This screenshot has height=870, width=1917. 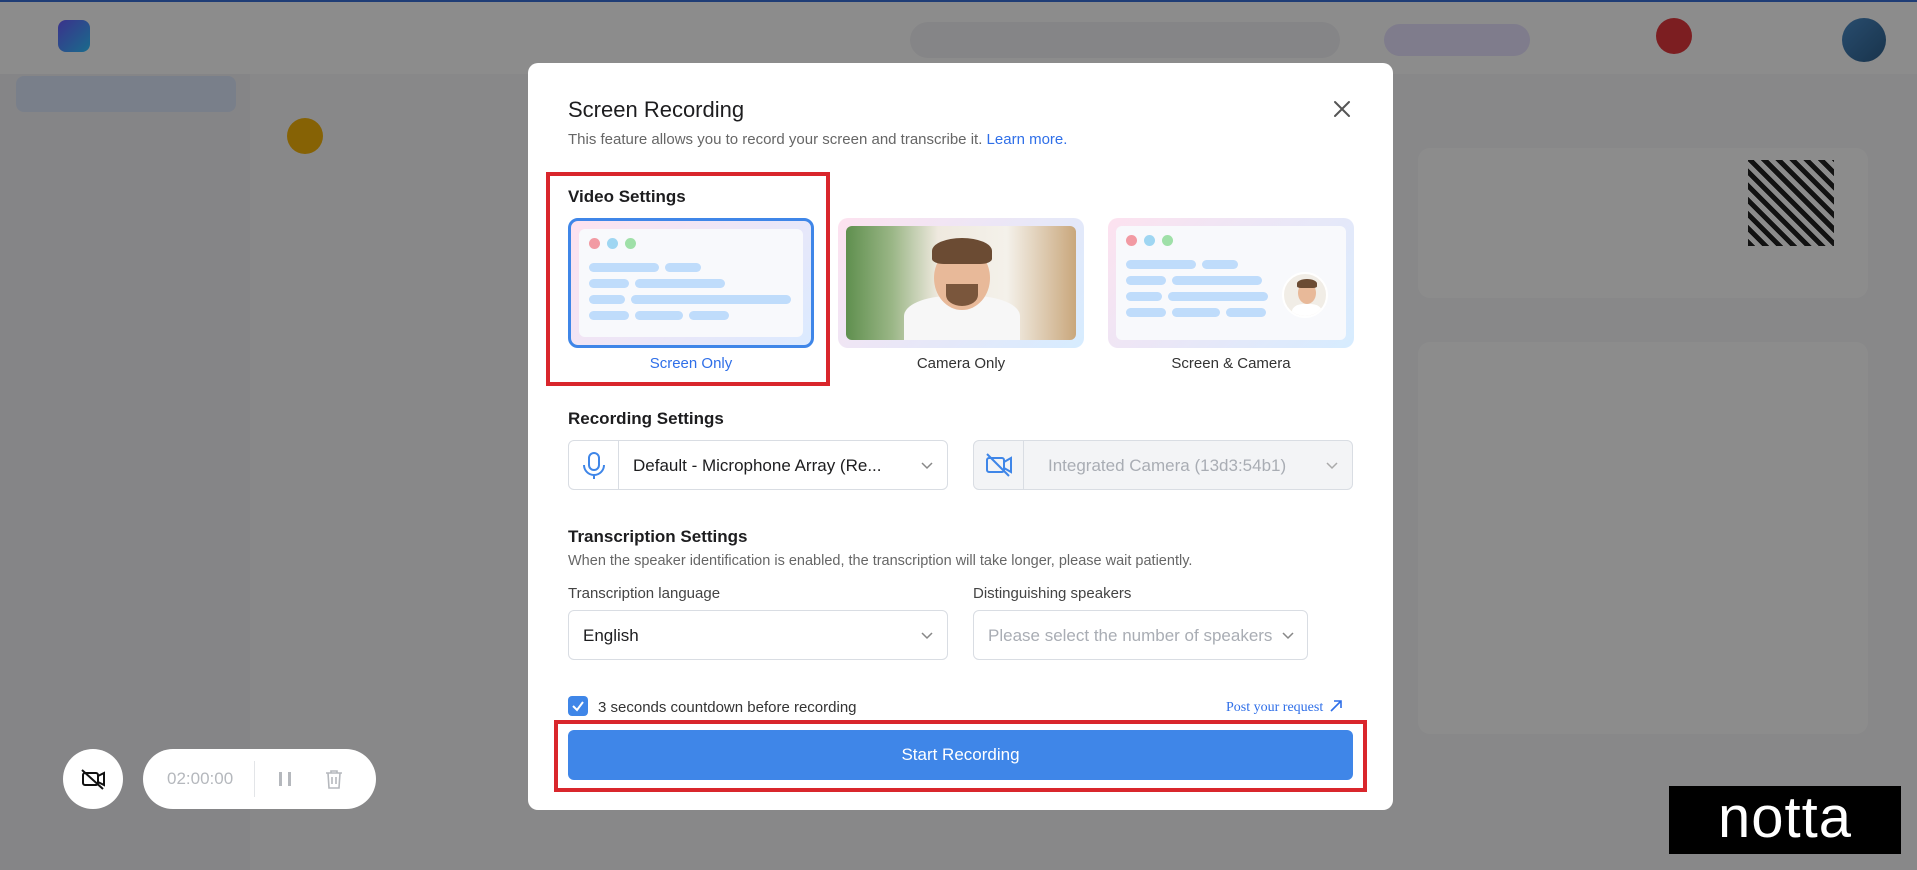 I want to click on camera-select: Integrated Camera (13d3:54b1), so click(x=1163, y=465).